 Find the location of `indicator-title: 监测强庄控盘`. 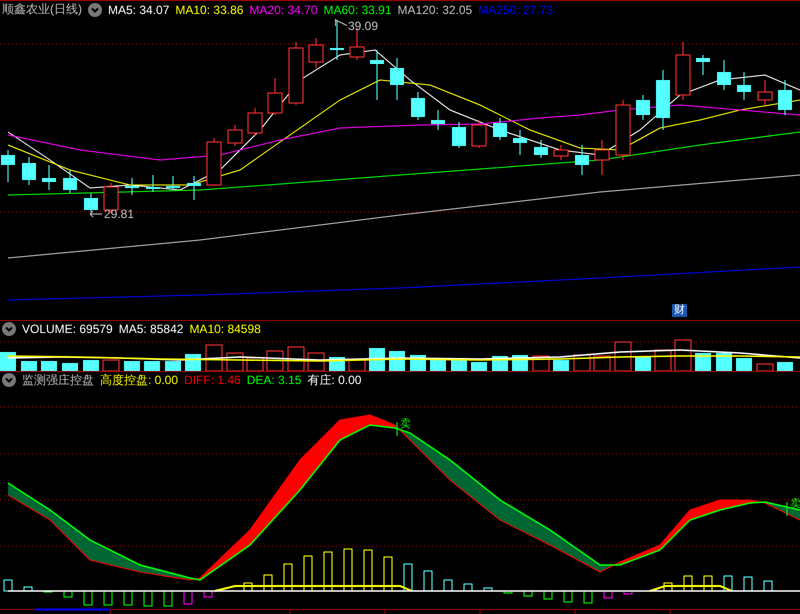

indicator-title: 监测强庄控盘 is located at coordinates (58, 380).